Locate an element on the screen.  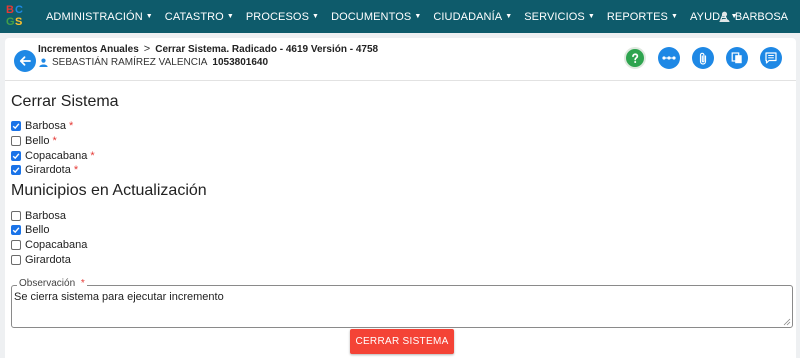
app-logo: B C G S is located at coordinates (17, 17).